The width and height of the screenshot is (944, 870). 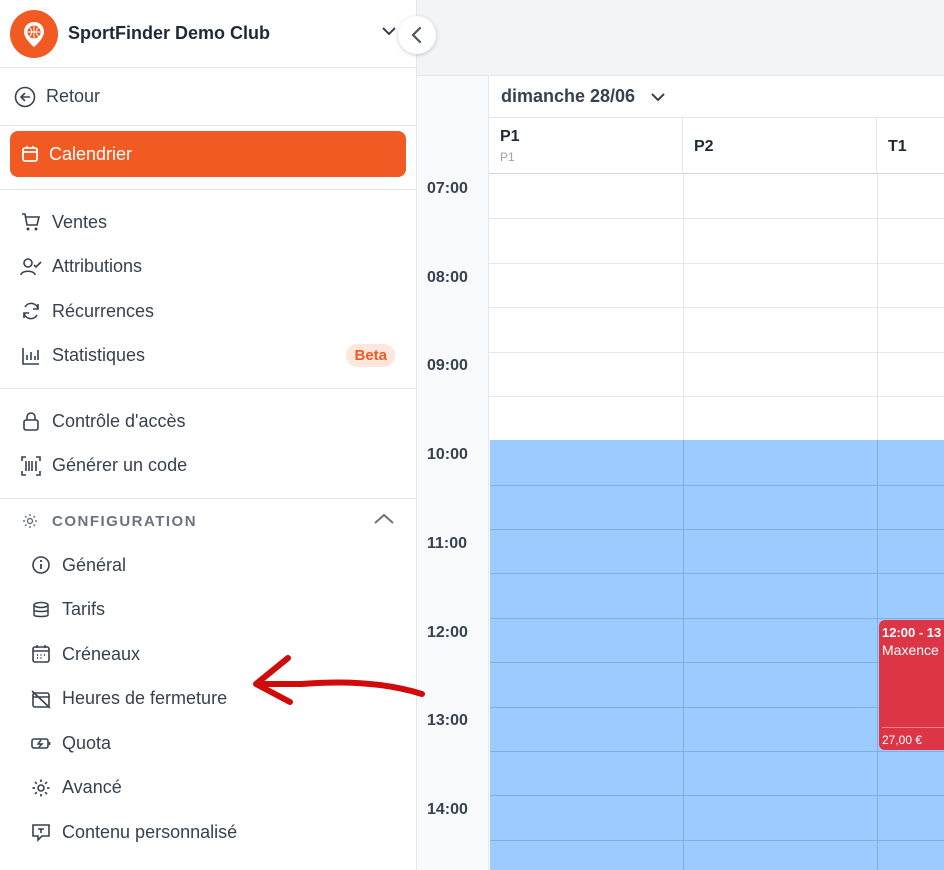 I want to click on config-label: Créneaux, so click(x=101, y=653).